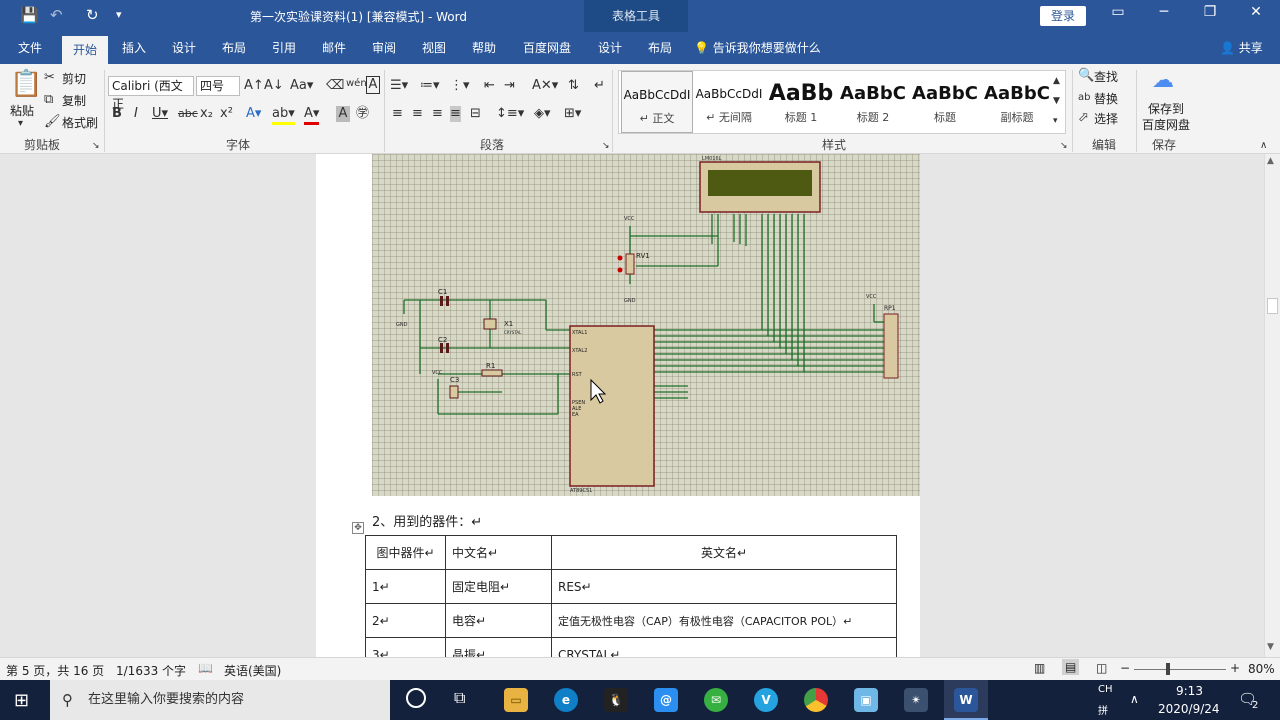 The height and width of the screenshot is (720, 1280). What do you see at coordinates (966, 700) in the screenshot?
I see `word-taskbar-active: W` at bounding box center [966, 700].